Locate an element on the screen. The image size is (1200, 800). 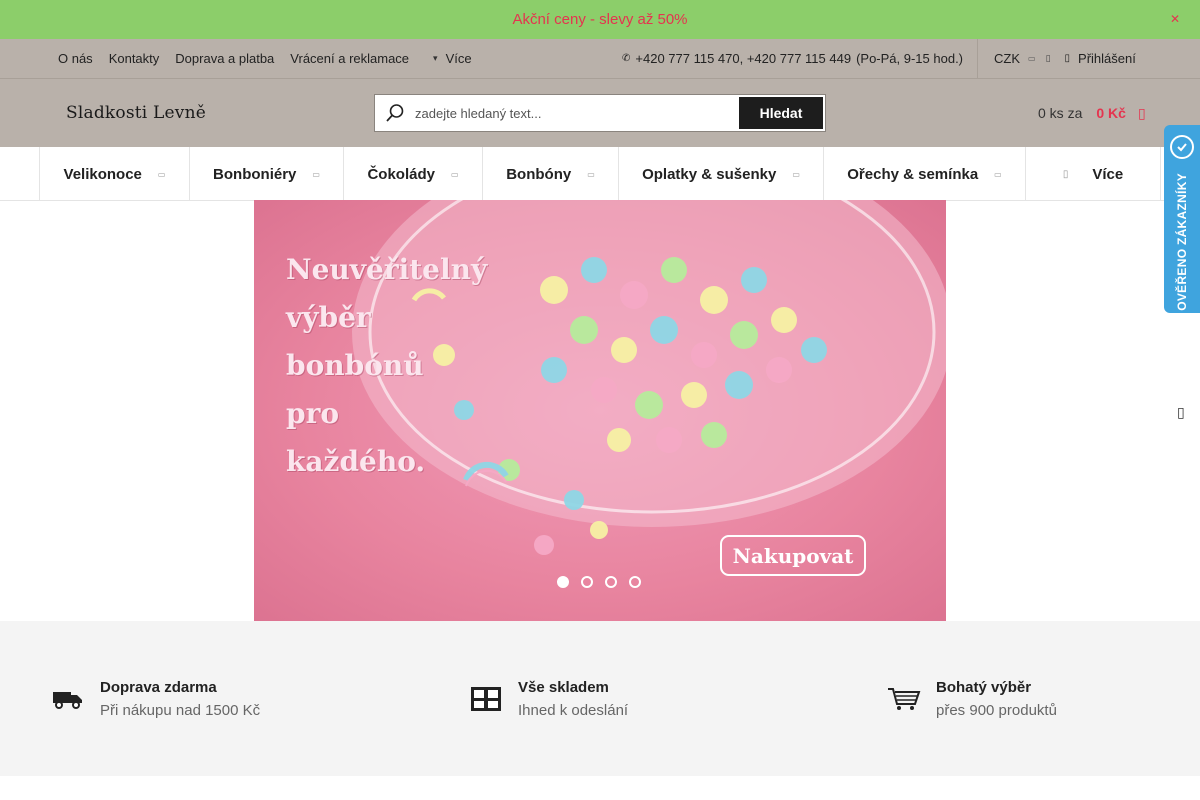
top-more-menu: ▾ Více is located at coordinates (452, 58).